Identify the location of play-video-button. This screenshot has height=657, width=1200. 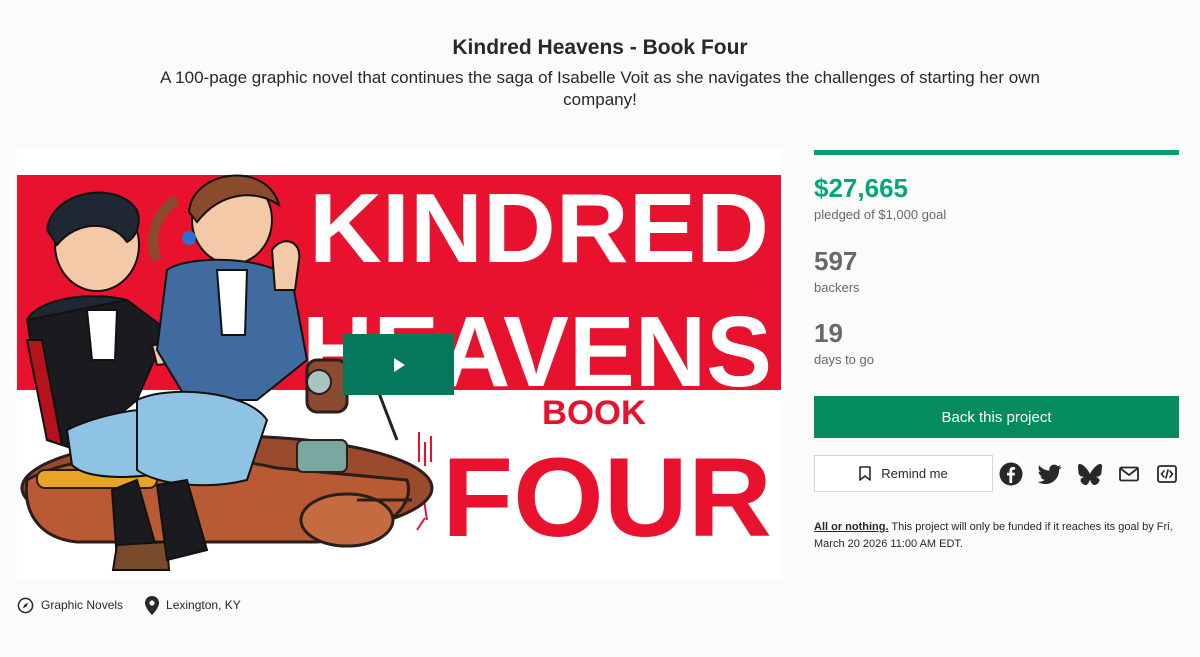
(398, 364).